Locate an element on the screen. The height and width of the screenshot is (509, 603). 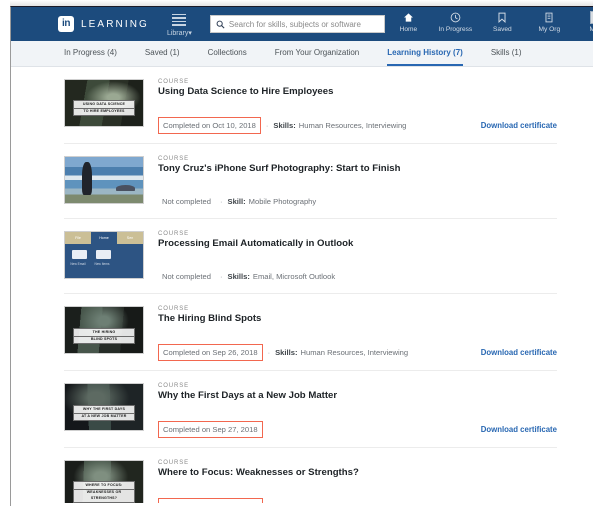
tab-collections: Collections is located at coordinates (227, 53).